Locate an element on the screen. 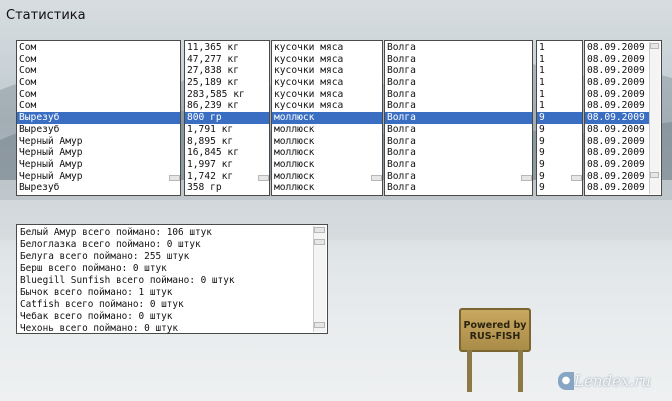 The height and width of the screenshot is (401, 672). list-item: Catfish всего поймано: 0 штук is located at coordinates (165, 305).